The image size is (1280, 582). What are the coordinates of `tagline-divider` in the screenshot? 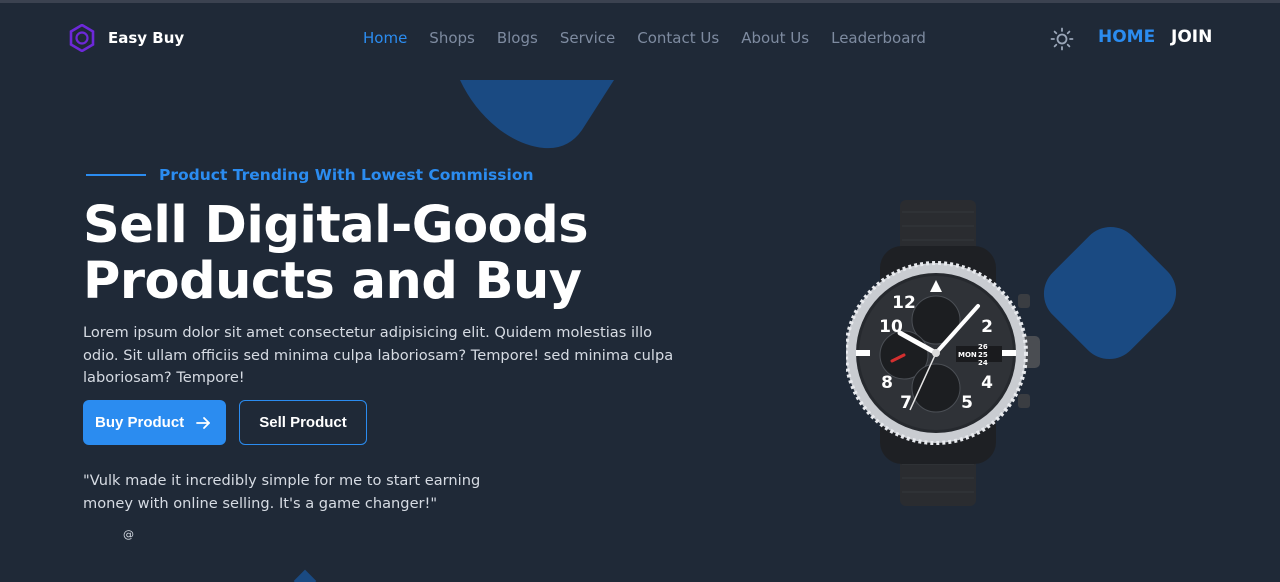 It's located at (116, 175).